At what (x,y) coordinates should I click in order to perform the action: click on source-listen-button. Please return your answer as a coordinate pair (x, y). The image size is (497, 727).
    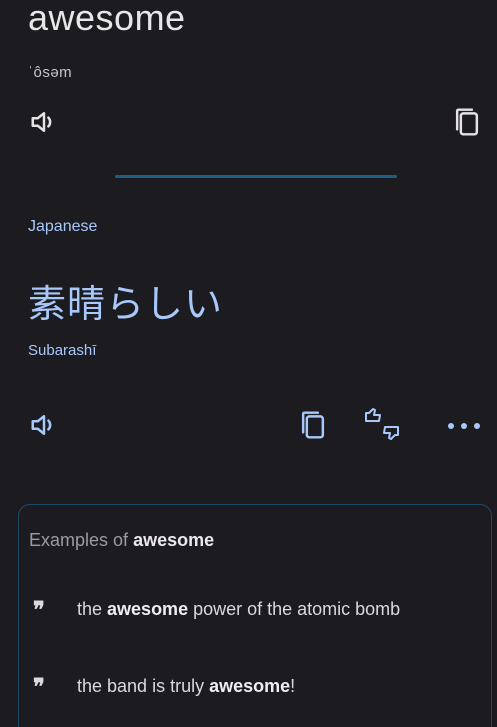
    Looking at the image, I should click on (44, 124).